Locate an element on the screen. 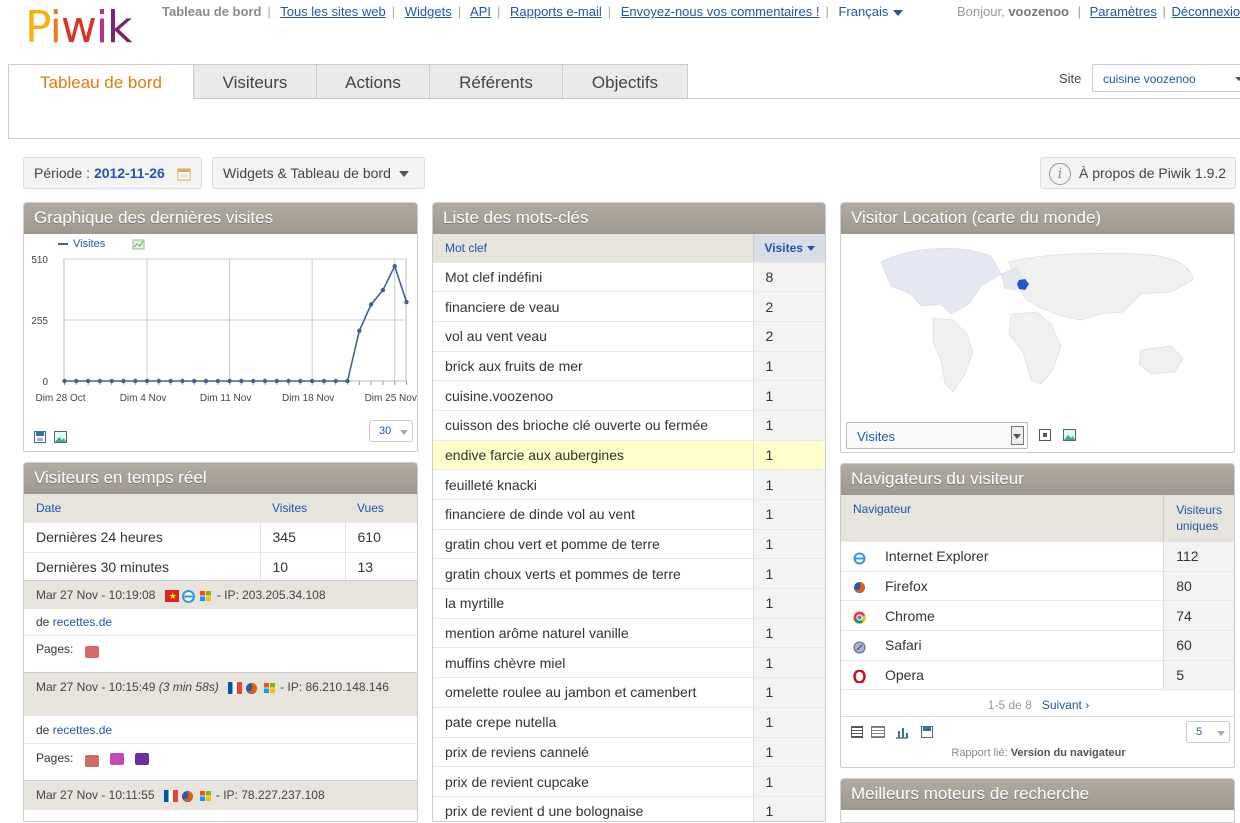  fullscreen-icon is located at coordinates (1045, 435).